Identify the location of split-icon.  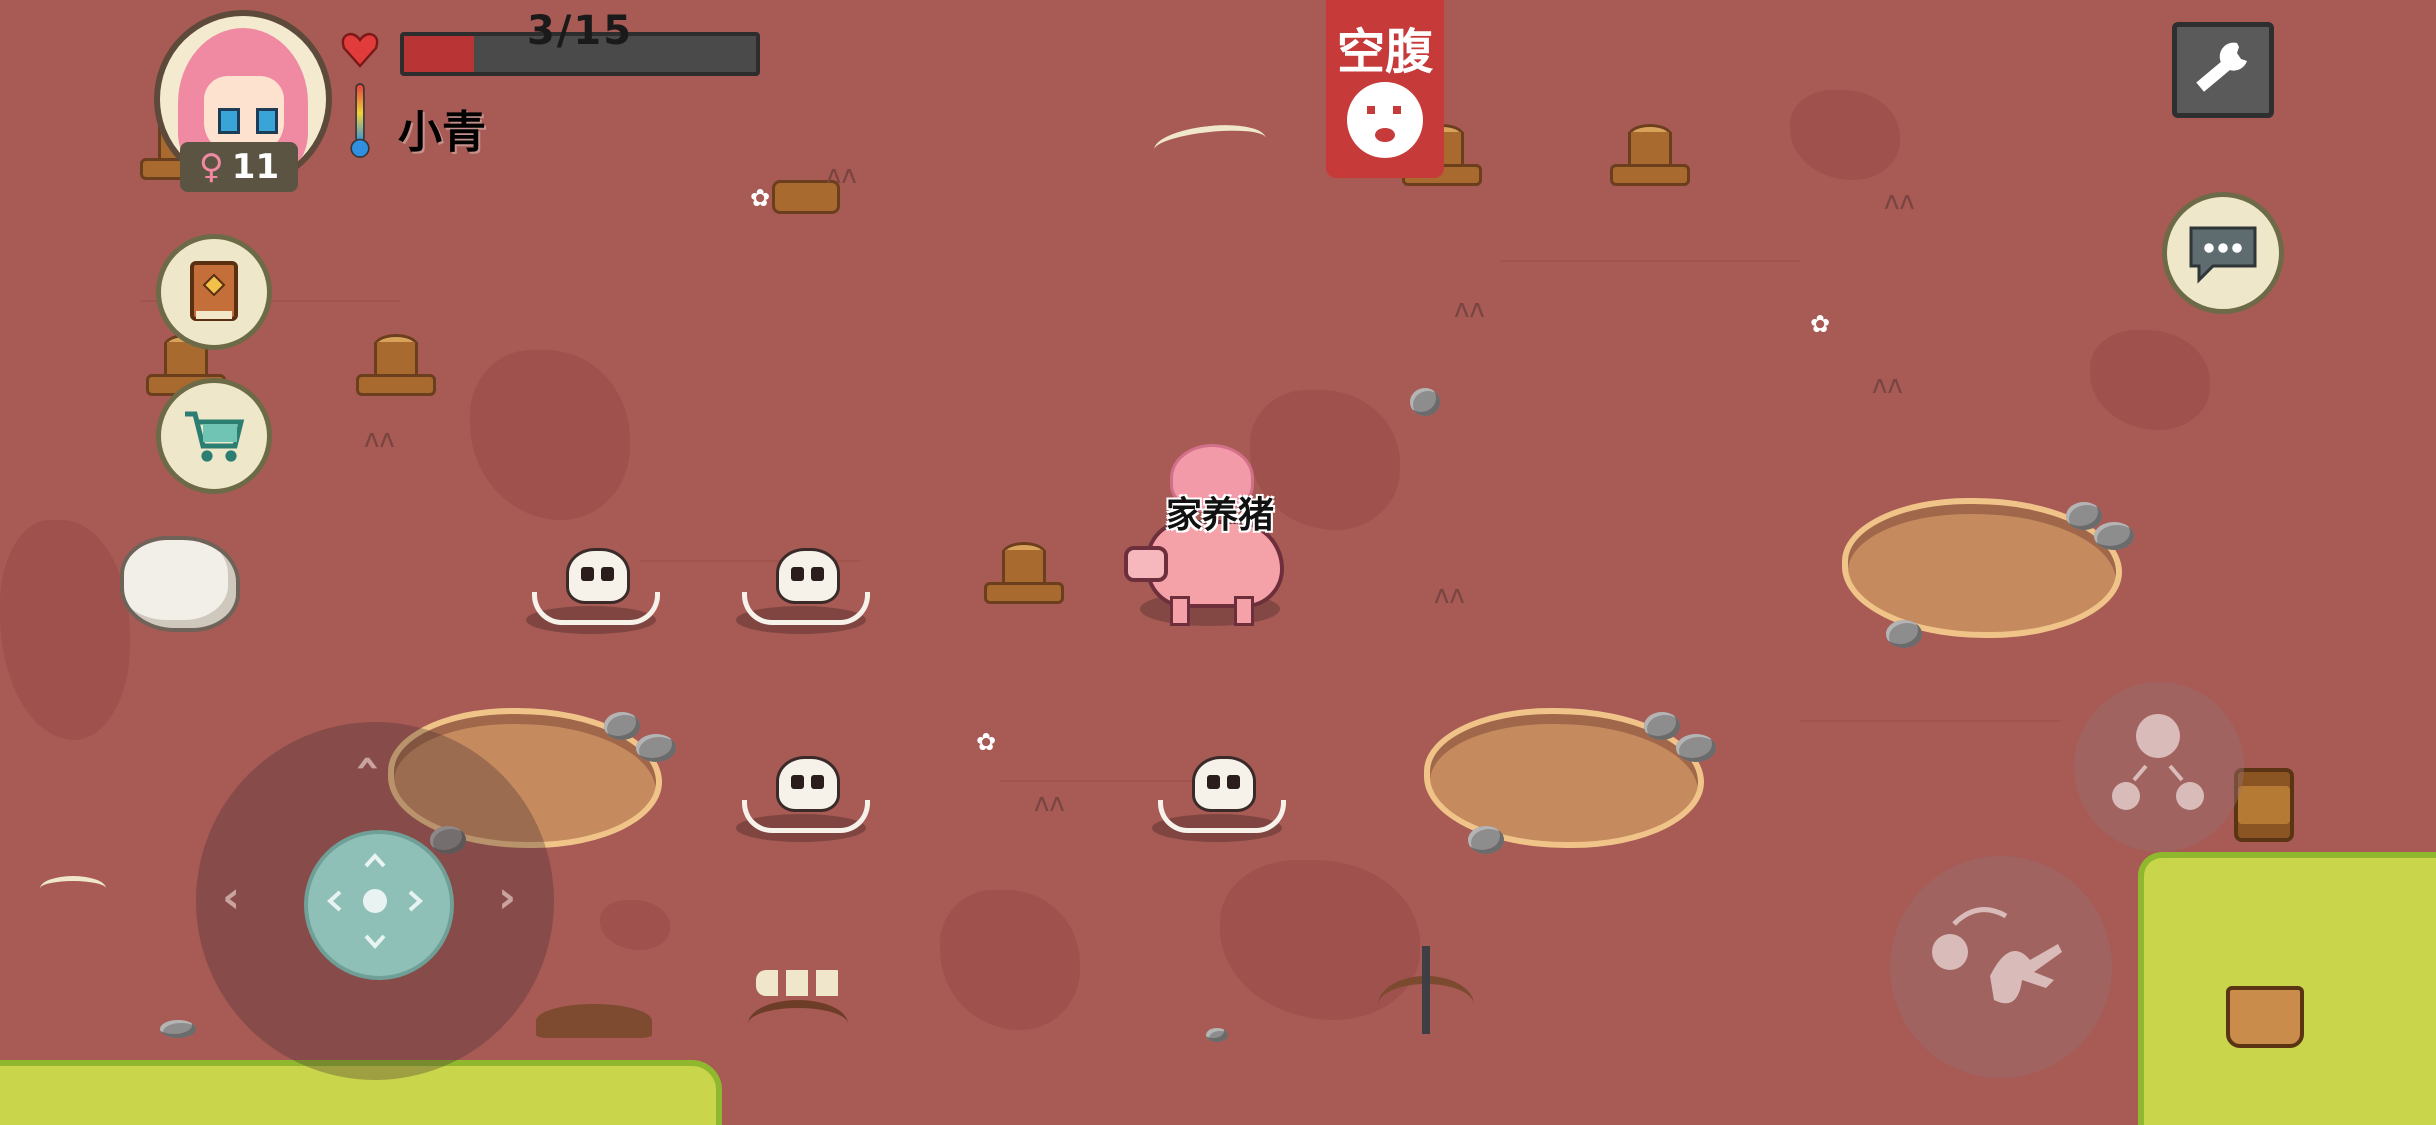
(2158, 762).